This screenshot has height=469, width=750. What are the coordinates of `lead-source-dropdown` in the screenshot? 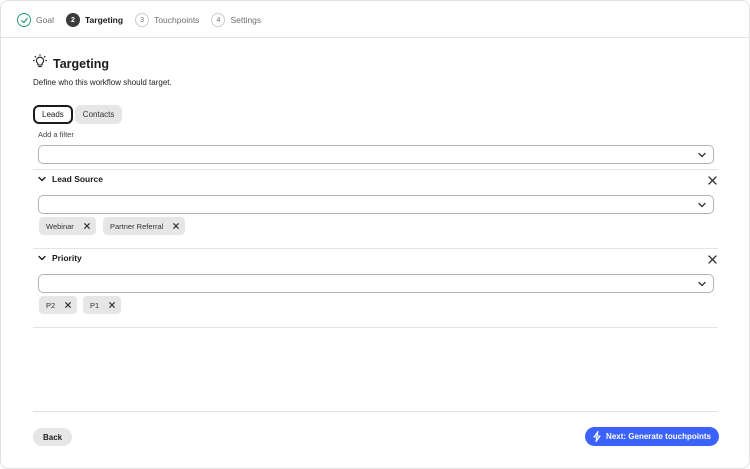 It's located at (376, 204).